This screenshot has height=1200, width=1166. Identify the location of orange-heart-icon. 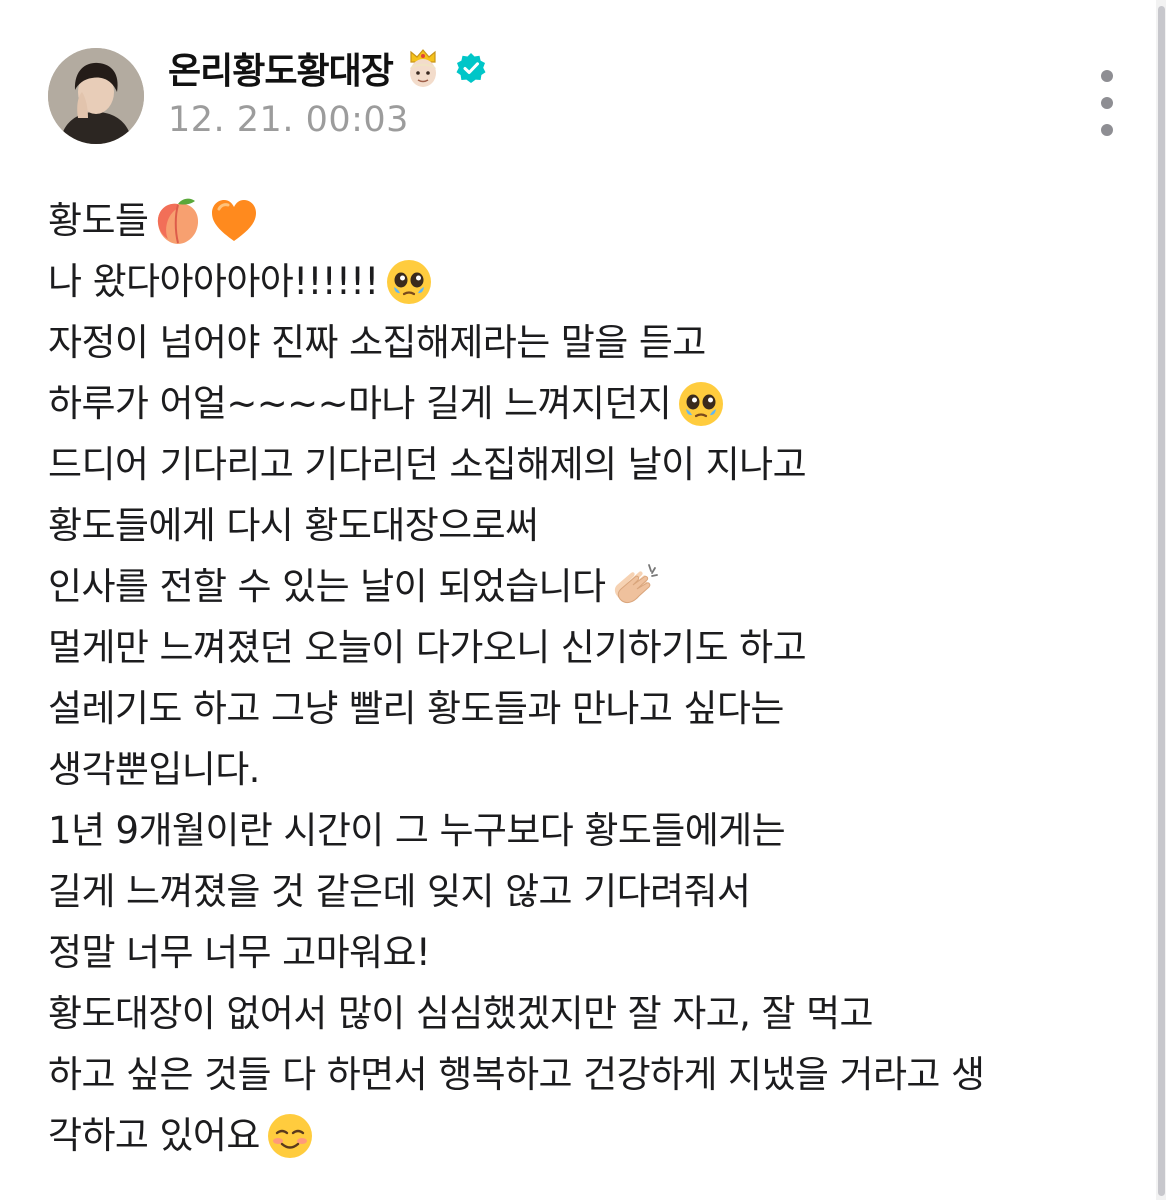
(234, 221).